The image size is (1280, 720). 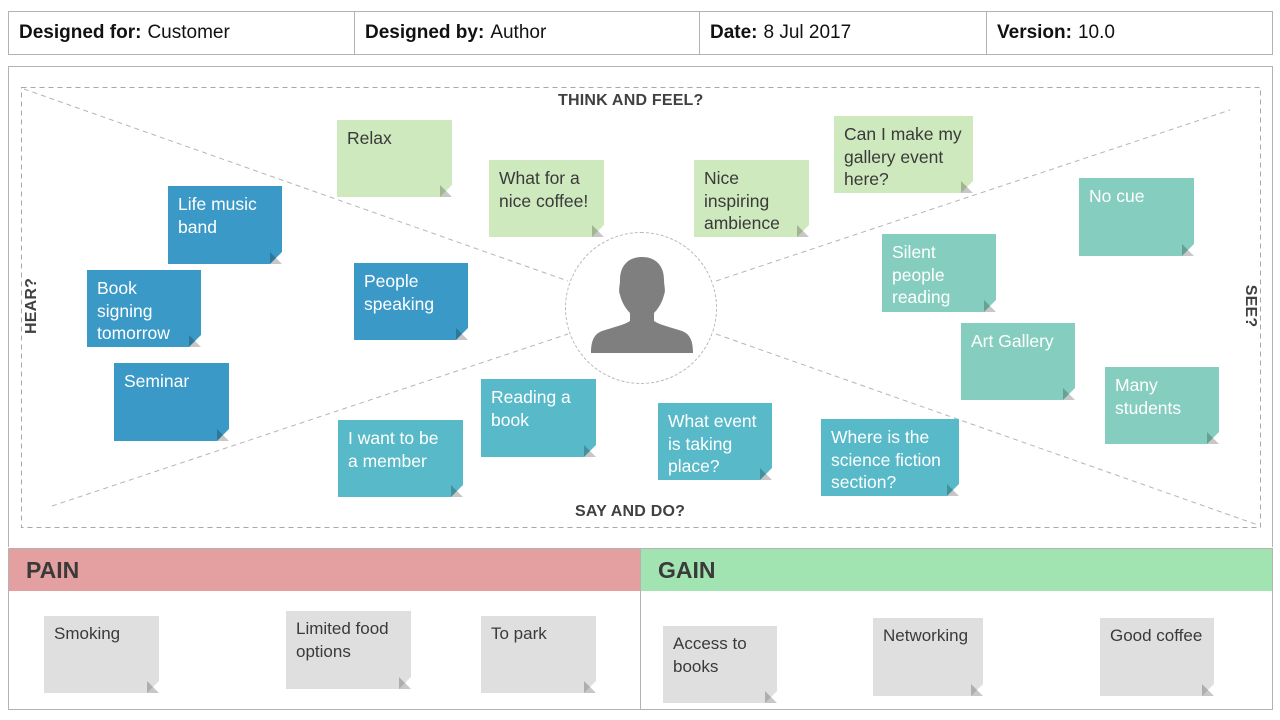 I want to click on designed-by-field: Designed by: Author, so click(x=527, y=33).